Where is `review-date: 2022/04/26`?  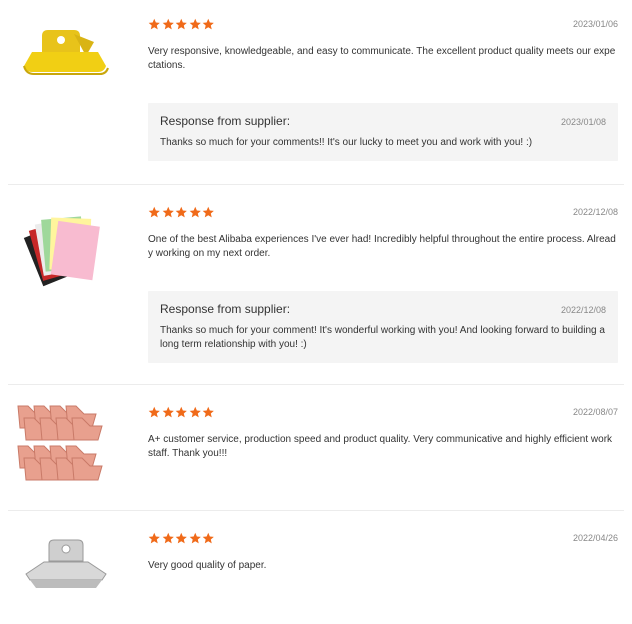
review-date: 2022/04/26 is located at coordinates (595, 538).